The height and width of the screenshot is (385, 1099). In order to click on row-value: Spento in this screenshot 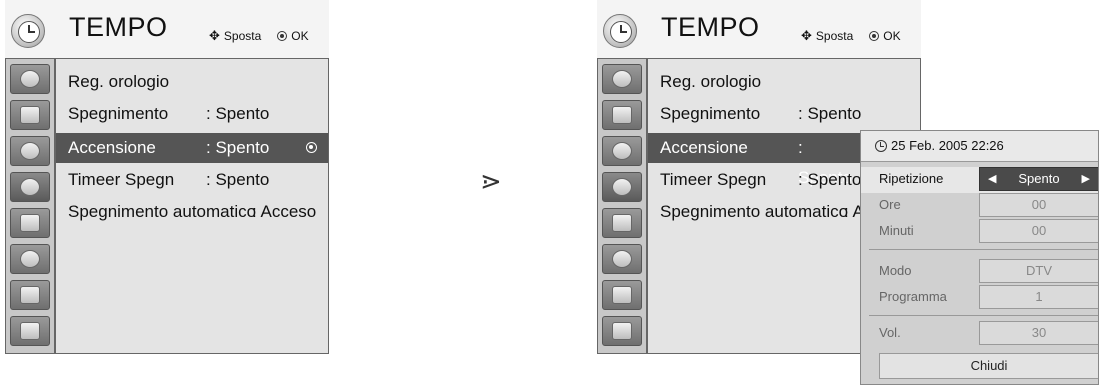, I will do `click(1039, 178)`.